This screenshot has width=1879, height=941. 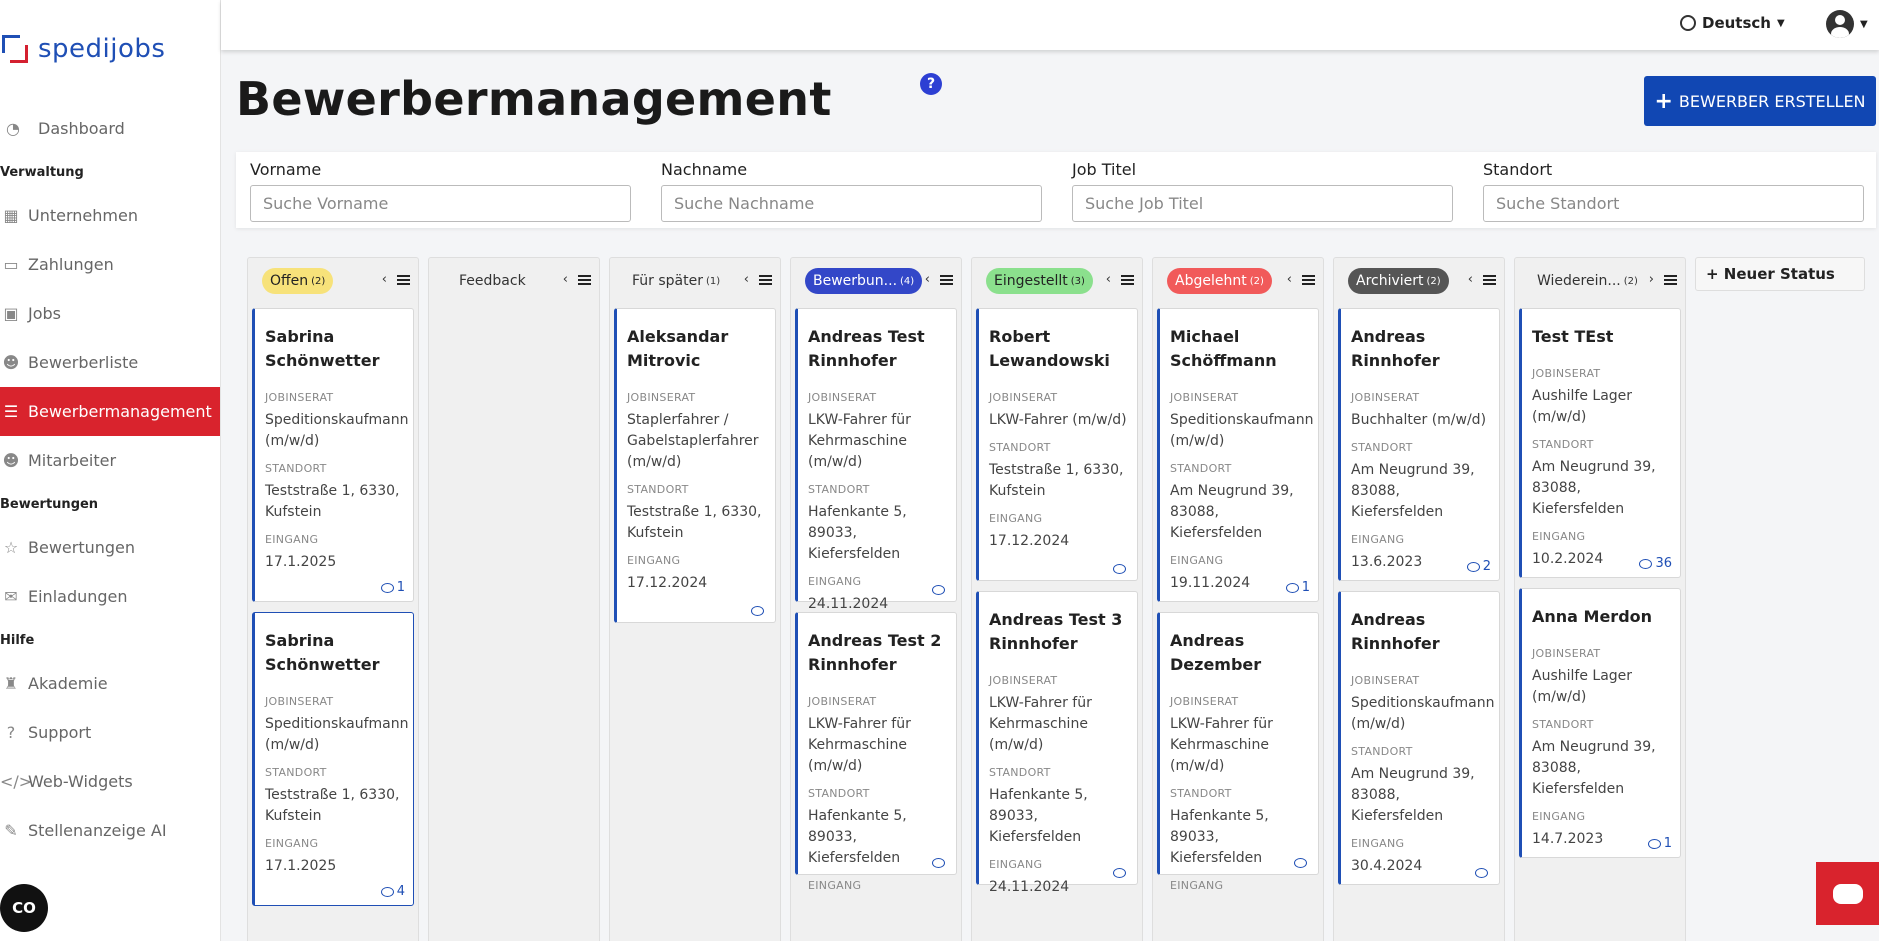 What do you see at coordinates (1667, 843) in the screenshot?
I see `comment-count: 1` at bounding box center [1667, 843].